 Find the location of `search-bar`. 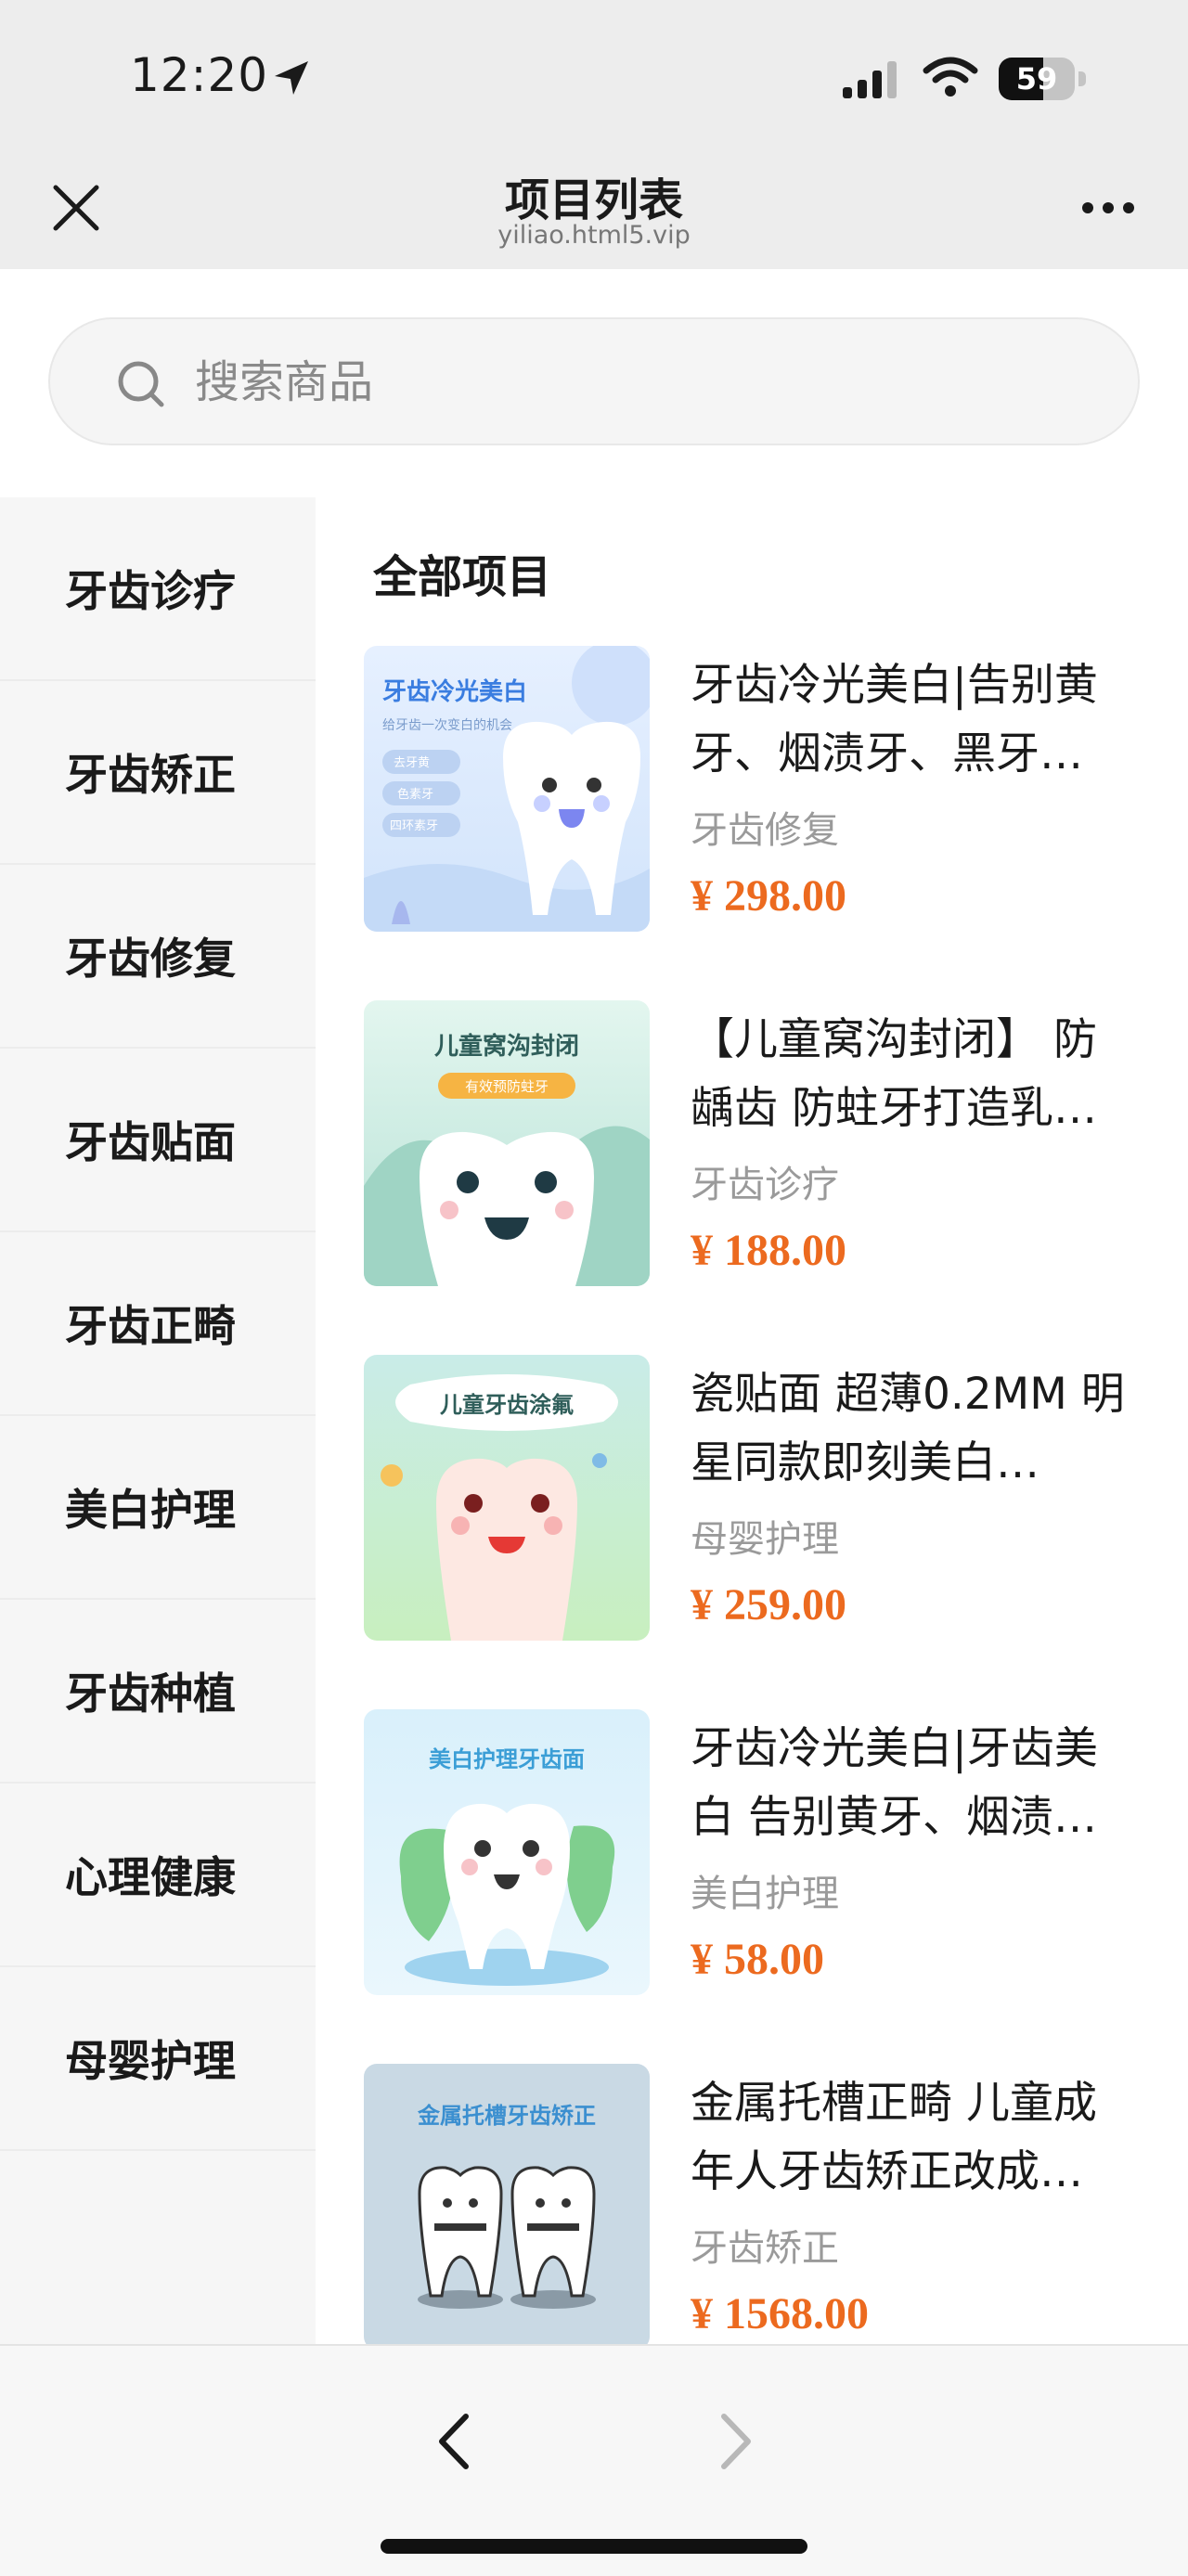

search-bar is located at coordinates (594, 381).